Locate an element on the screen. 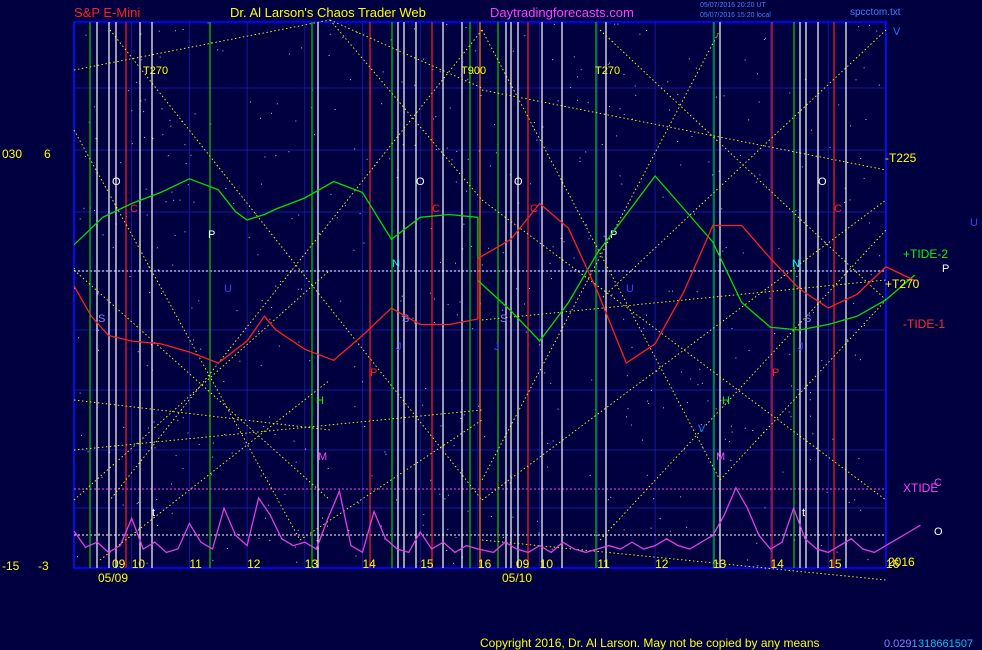  event-marker-label: T270 is located at coordinates (607, 71).